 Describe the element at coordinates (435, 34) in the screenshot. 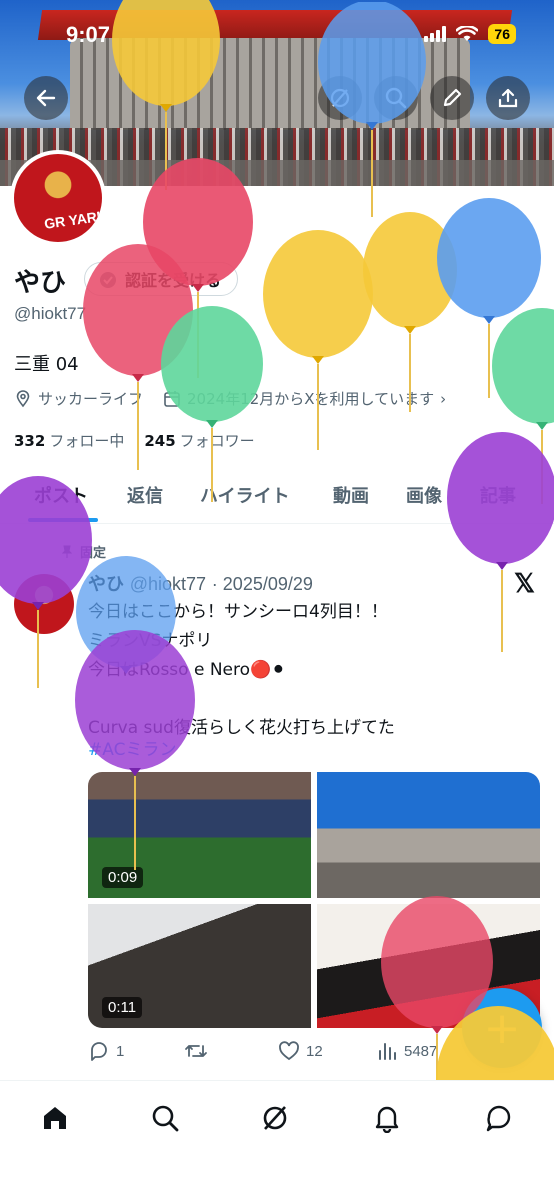

I see `cellular-signal-icon` at that location.